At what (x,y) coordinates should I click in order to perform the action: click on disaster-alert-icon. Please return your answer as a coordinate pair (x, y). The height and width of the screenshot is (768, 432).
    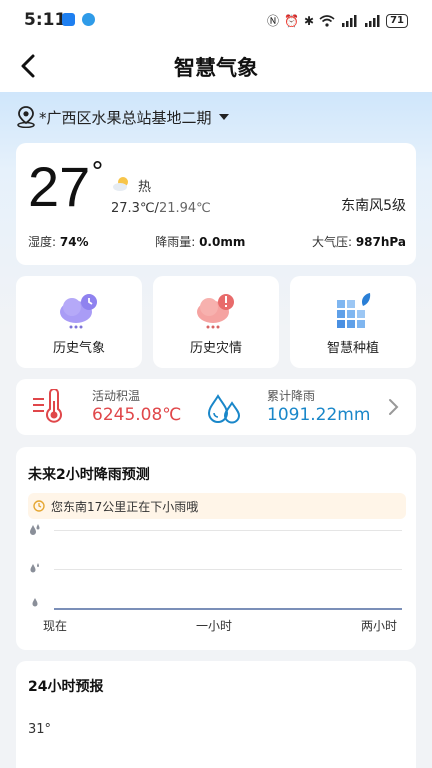
    Looking at the image, I should click on (215, 311).